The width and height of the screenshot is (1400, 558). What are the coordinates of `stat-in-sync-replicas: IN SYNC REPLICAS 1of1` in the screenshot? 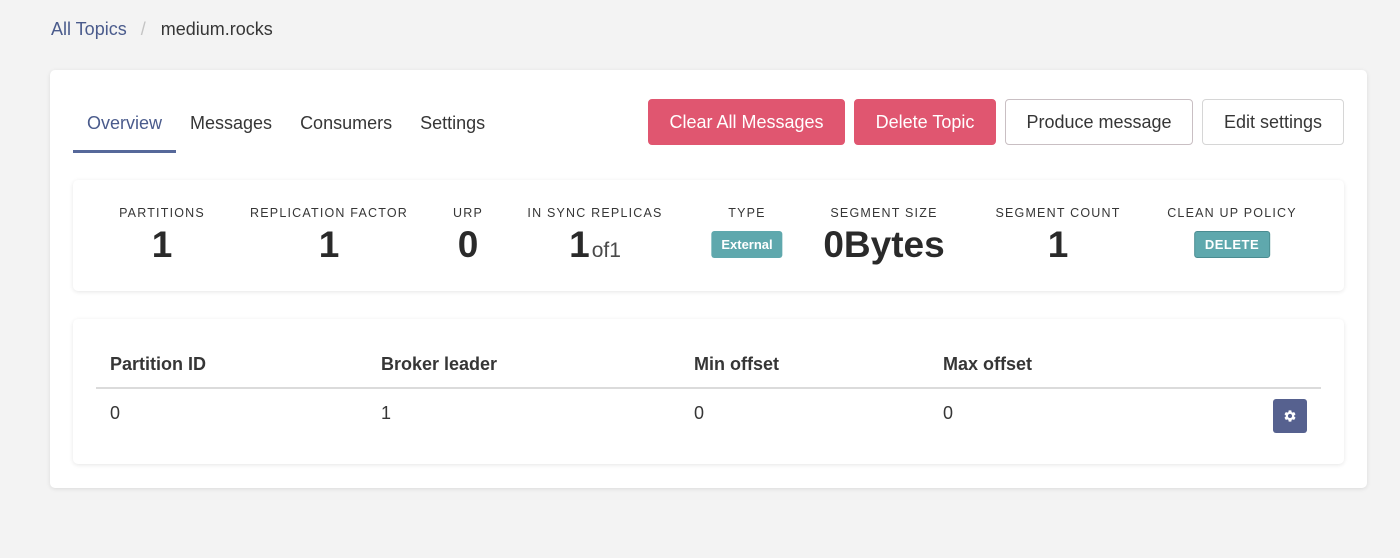 It's located at (594, 238).